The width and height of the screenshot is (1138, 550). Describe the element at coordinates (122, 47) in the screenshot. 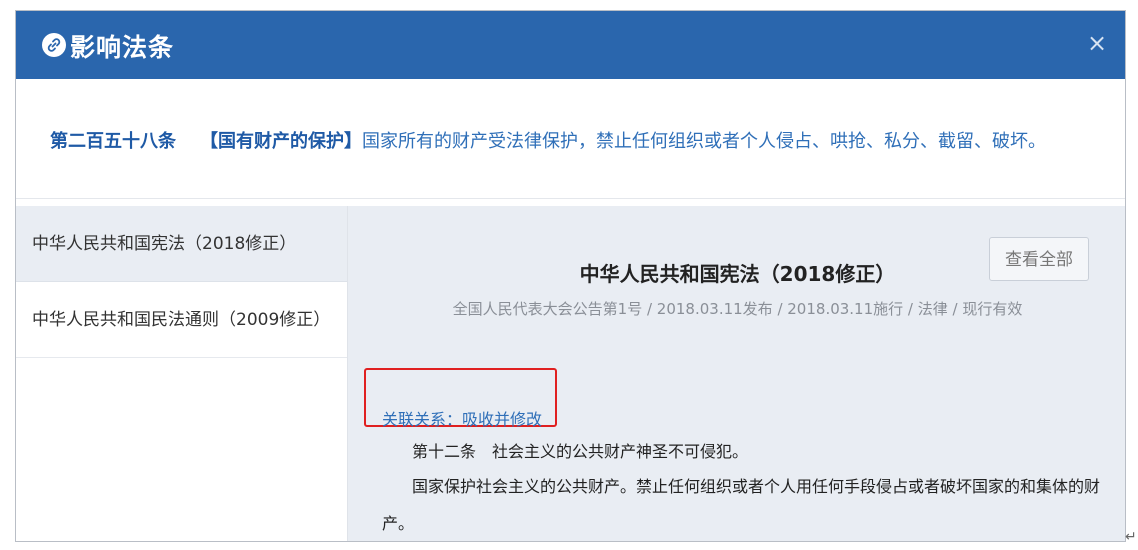

I see `dialog-title: 影响法条` at that location.